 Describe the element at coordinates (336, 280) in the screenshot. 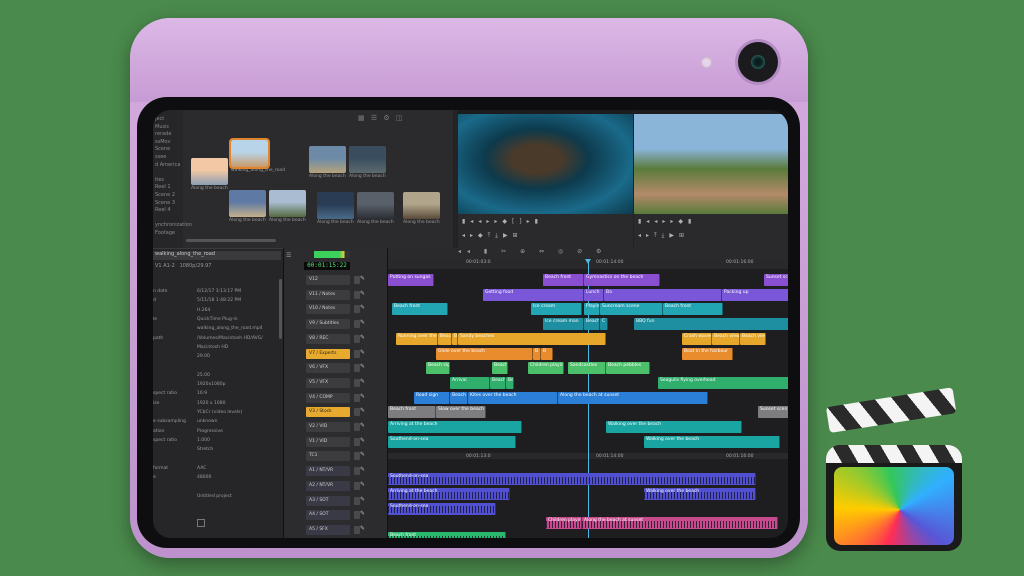

I see `track-header: V12 ✎` at that location.